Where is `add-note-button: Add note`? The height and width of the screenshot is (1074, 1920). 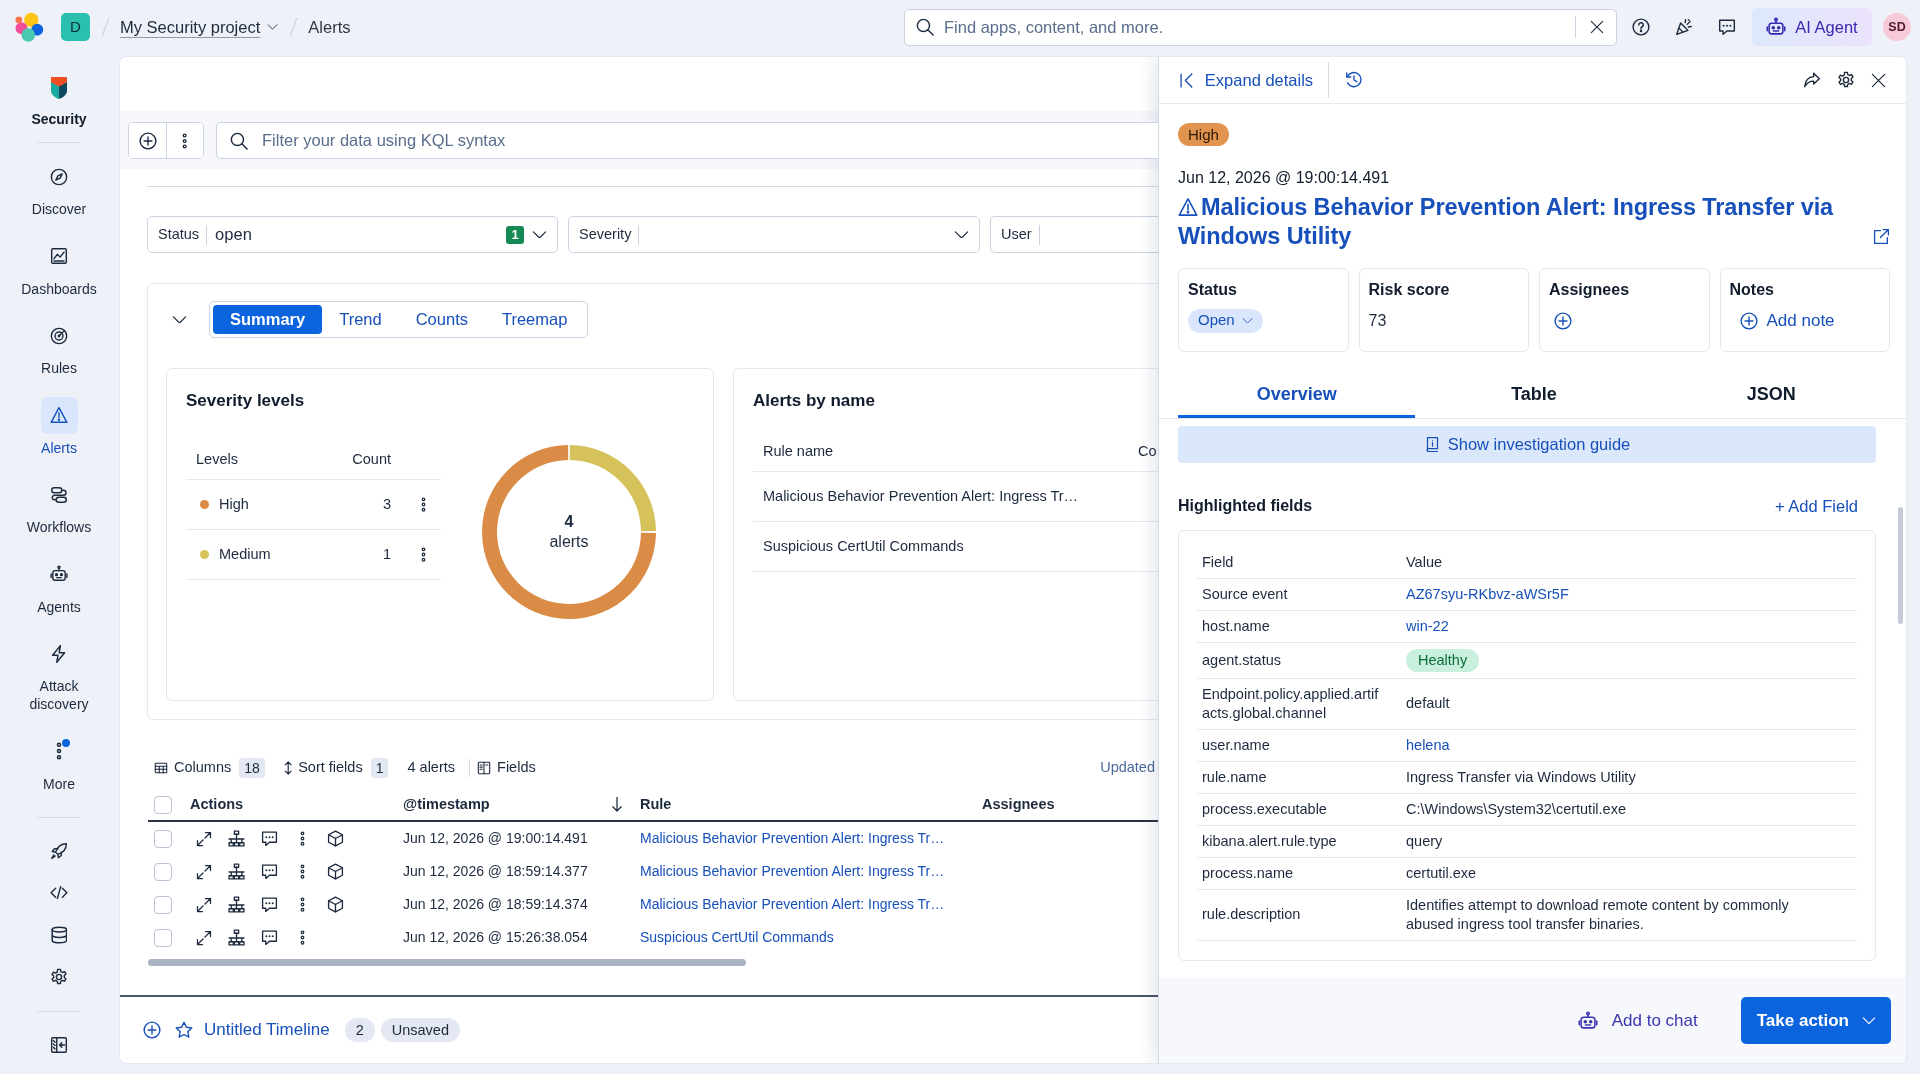 add-note-button: Add note is located at coordinates (1787, 320).